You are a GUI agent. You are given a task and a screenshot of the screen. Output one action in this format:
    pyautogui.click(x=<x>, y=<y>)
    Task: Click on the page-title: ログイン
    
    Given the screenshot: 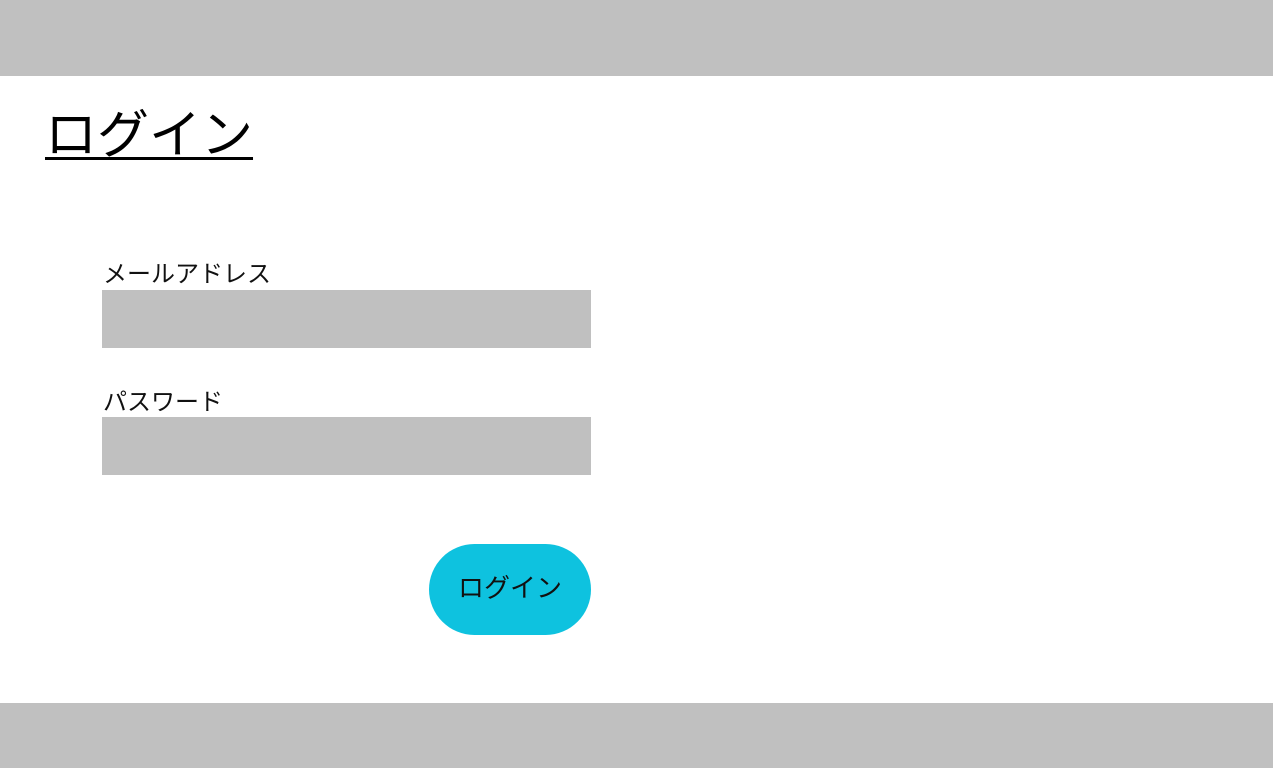 What is the action you would take?
    pyautogui.click(x=149, y=136)
    